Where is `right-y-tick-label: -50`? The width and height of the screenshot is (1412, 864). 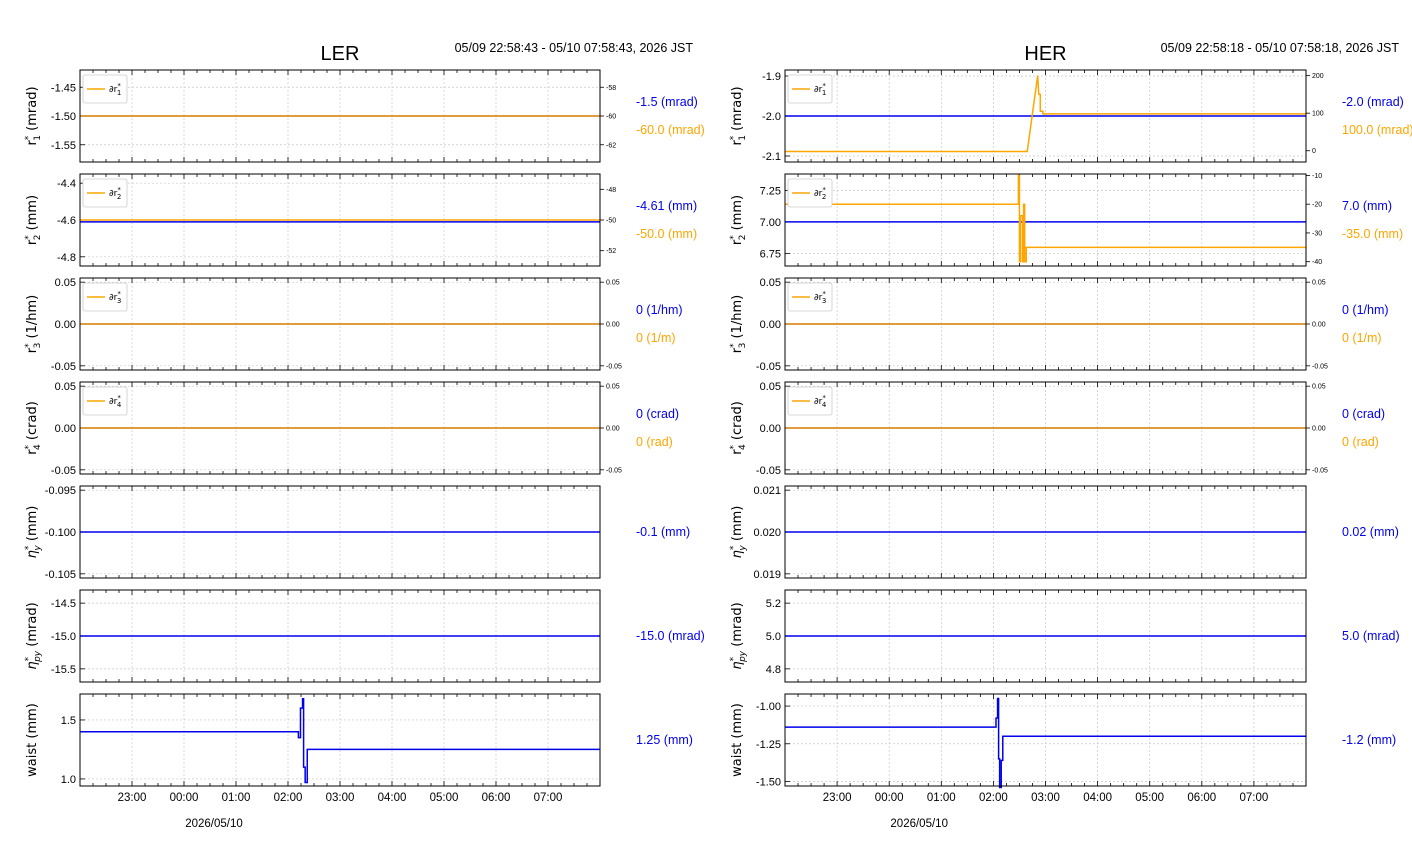 right-y-tick-label: -50 is located at coordinates (611, 221).